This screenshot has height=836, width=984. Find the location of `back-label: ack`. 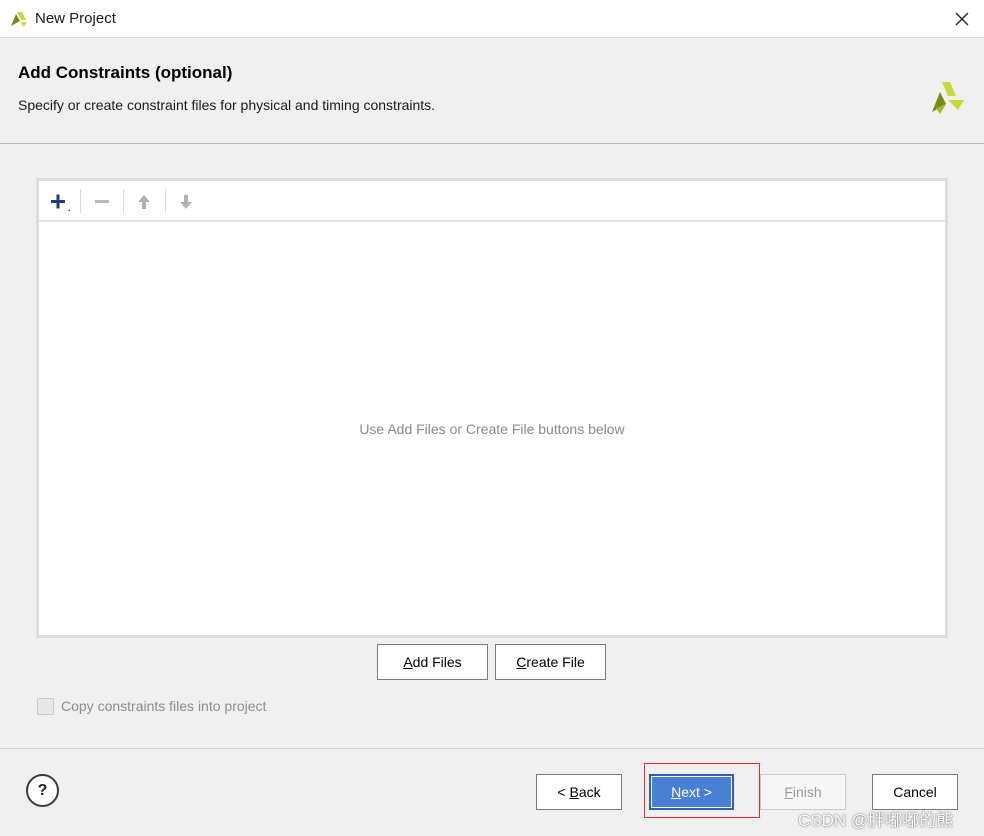

back-label: ack is located at coordinates (589, 792).